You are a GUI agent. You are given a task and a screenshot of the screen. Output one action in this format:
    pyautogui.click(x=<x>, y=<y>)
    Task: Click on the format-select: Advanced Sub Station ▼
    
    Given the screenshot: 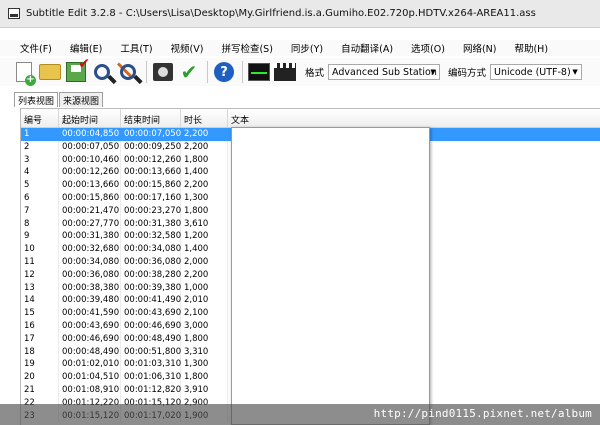 What is the action you would take?
    pyautogui.click(x=384, y=72)
    